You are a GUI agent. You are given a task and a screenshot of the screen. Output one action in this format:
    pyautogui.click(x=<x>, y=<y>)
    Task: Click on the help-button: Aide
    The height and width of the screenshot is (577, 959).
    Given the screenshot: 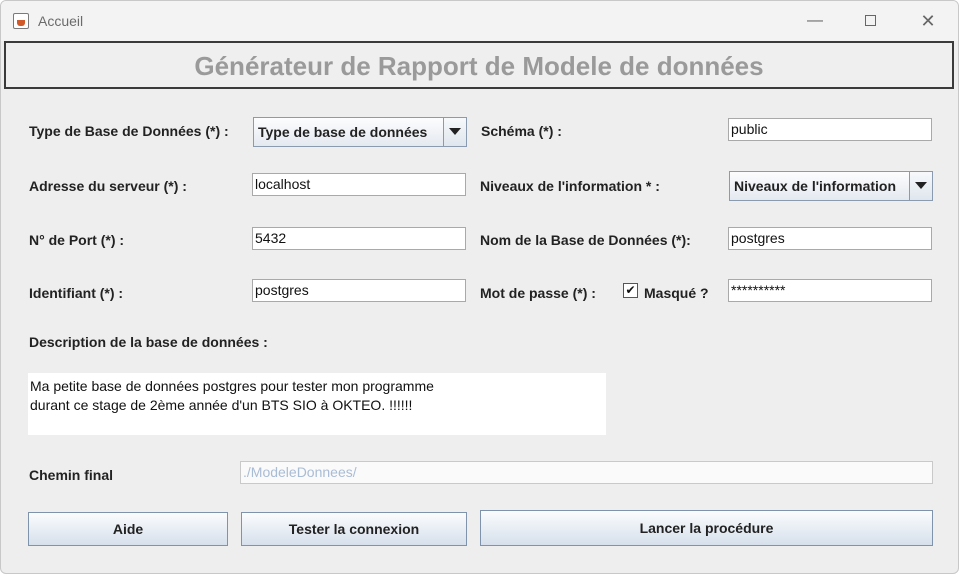 What is the action you would take?
    pyautogui.click(x=128, y=529)
    